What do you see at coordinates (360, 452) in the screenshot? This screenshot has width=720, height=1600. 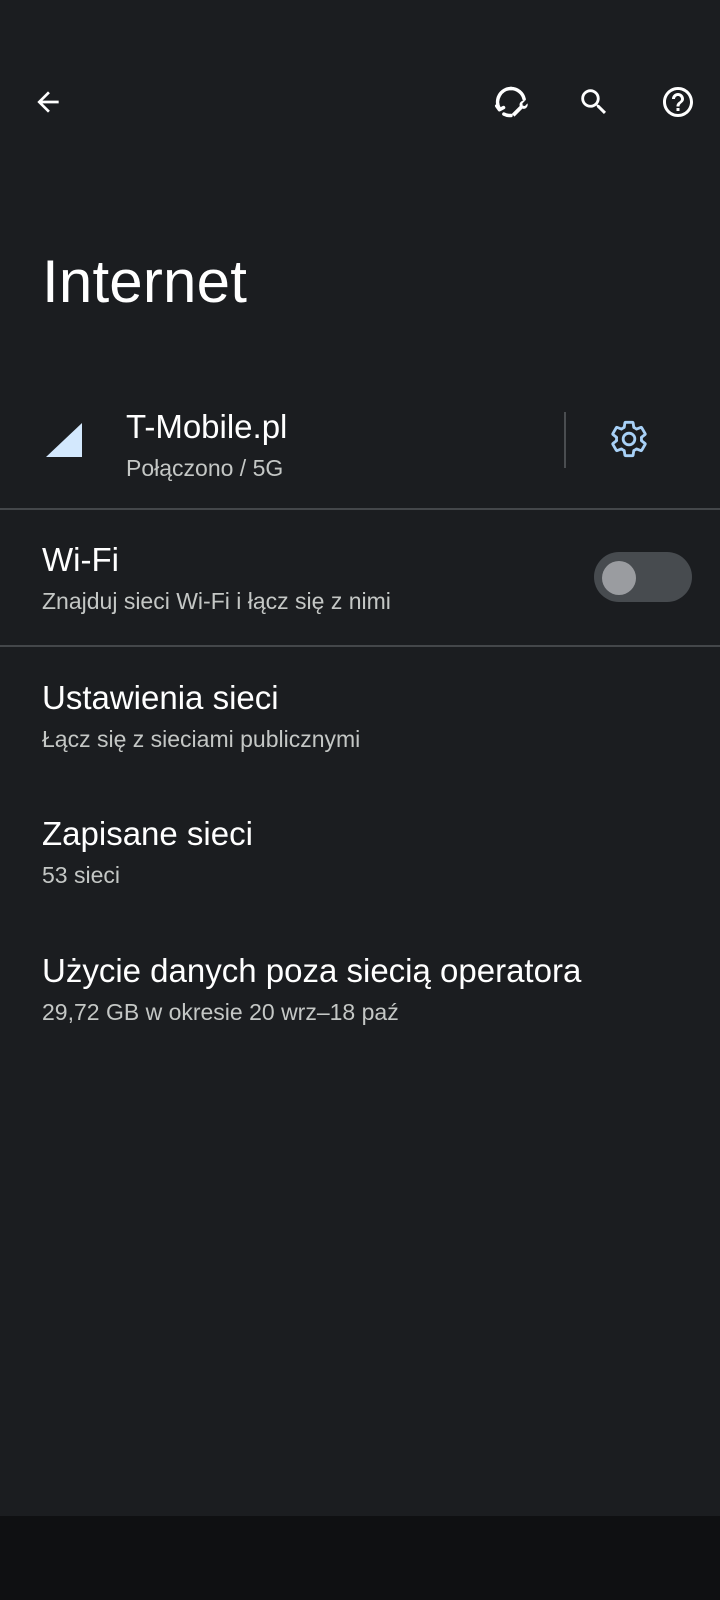 I see `carrier-network-row: T-Mobile.pl Połączono / 5G` at bounding box center [360, 452].